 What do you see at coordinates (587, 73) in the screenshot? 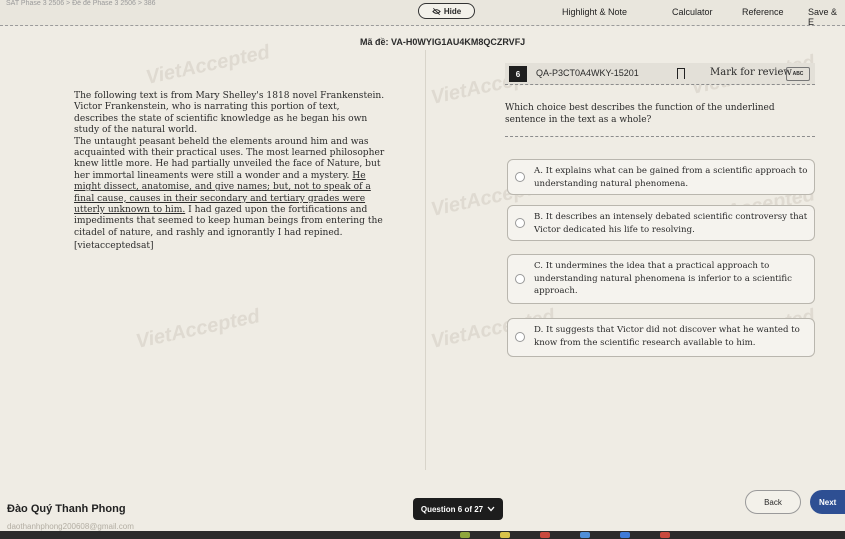
I see `question-id: QA-P3CT0A4WKY-15201` at bounding box center [587, 73].